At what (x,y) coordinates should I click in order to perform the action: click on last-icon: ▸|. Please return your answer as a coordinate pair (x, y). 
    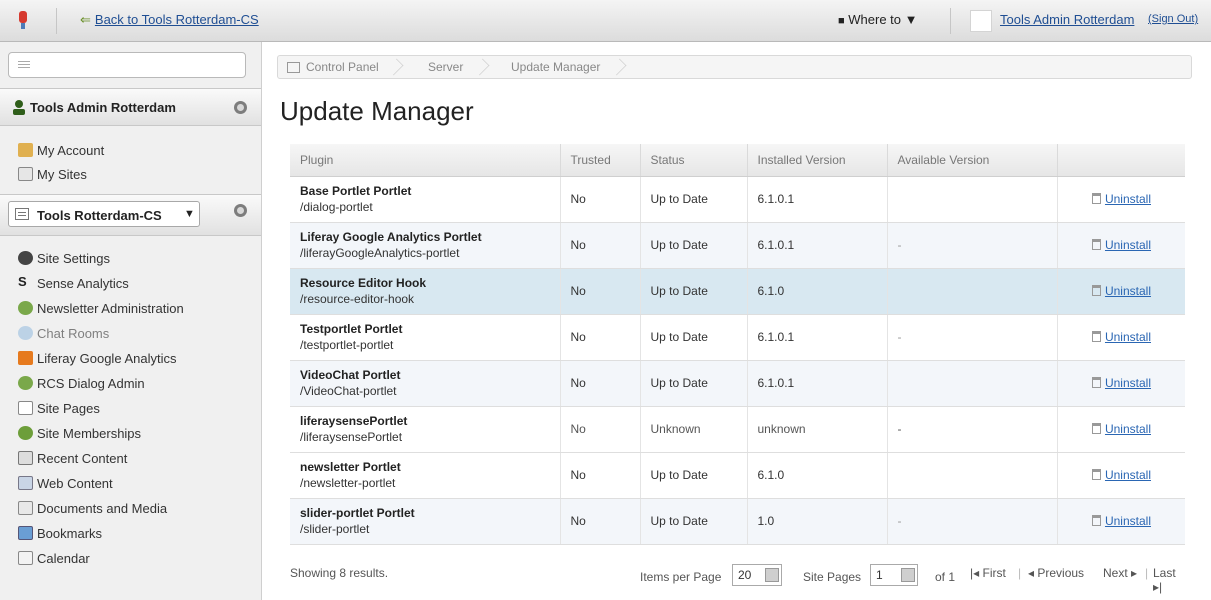
    Looking at the image, I should click on (1158, 587).